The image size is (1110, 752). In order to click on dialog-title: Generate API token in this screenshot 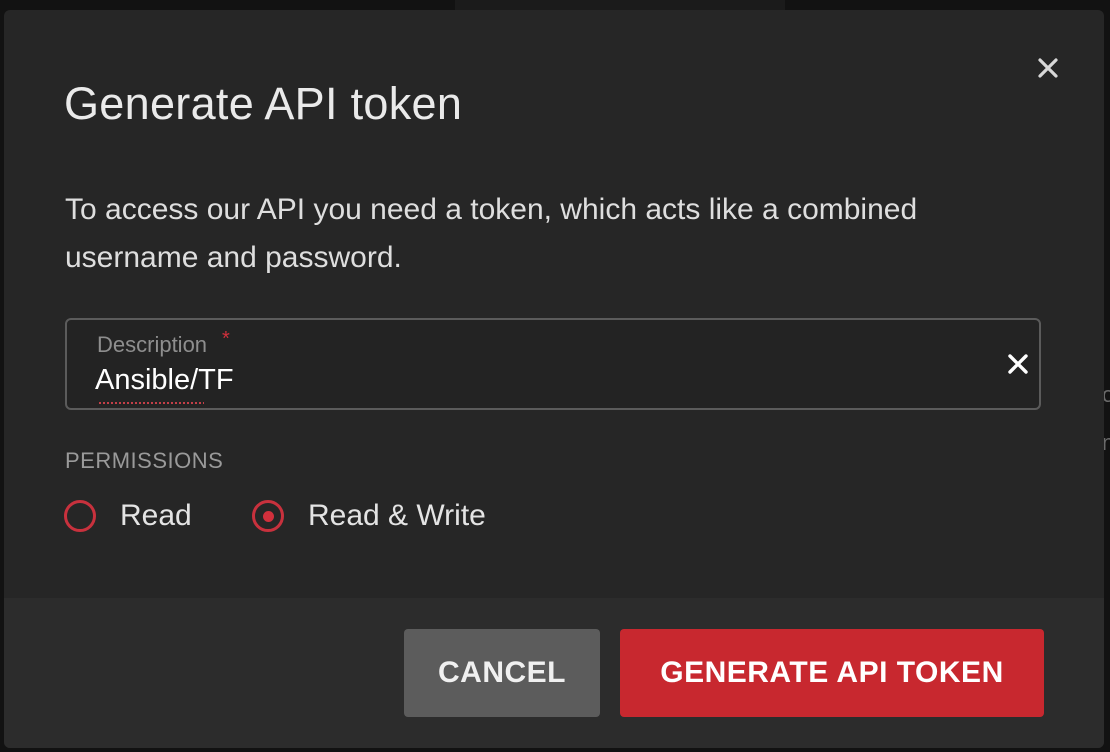, I will do `click(263, 103)`.